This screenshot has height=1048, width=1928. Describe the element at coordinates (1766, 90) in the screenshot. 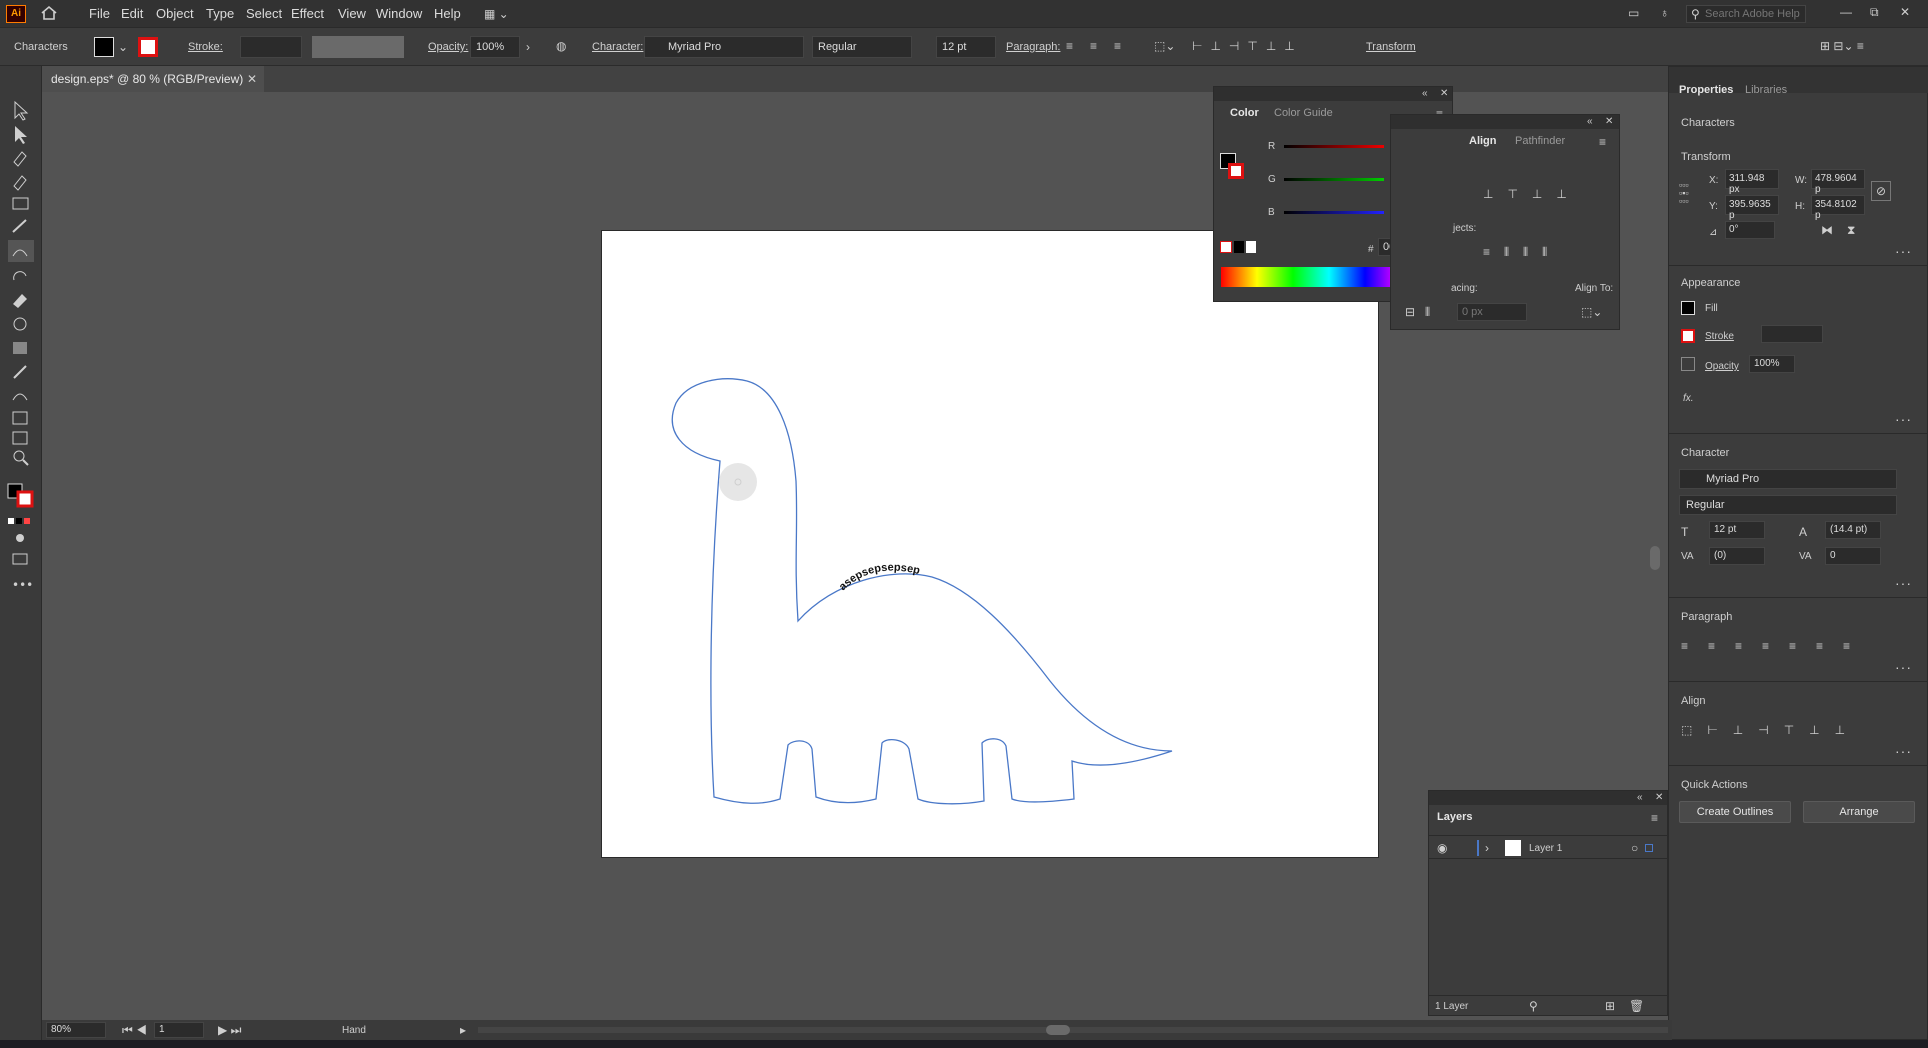

I see `tab-libraries: Libraries` at that location.